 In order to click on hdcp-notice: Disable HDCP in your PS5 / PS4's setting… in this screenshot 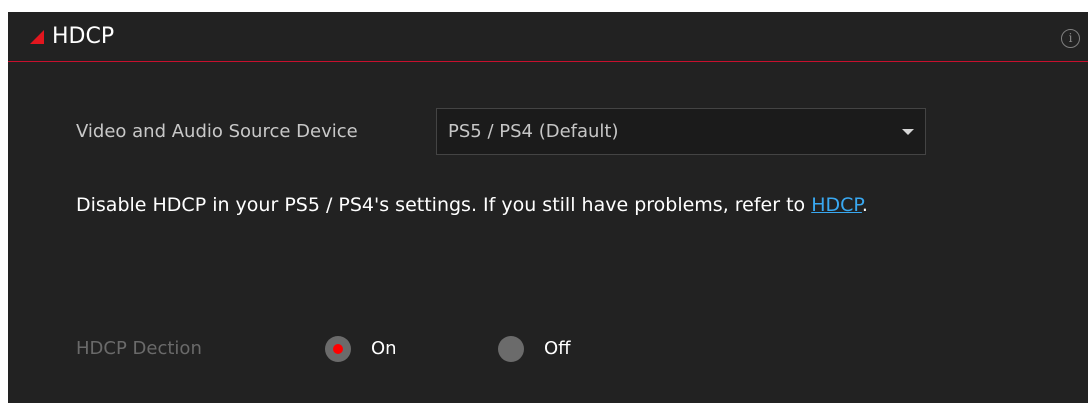, I will do `click(472, 205)`.